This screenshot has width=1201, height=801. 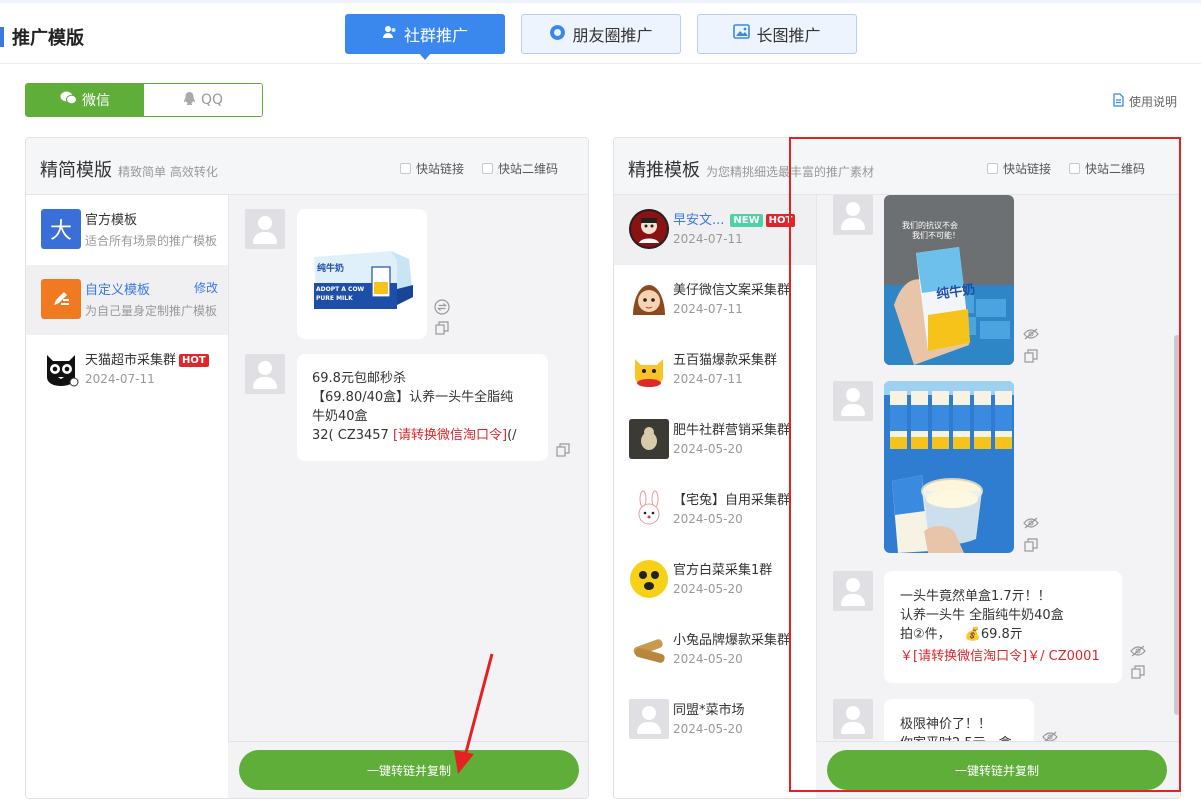 I want to click on tmall-cat-avatar, so click(x=61, y=369).